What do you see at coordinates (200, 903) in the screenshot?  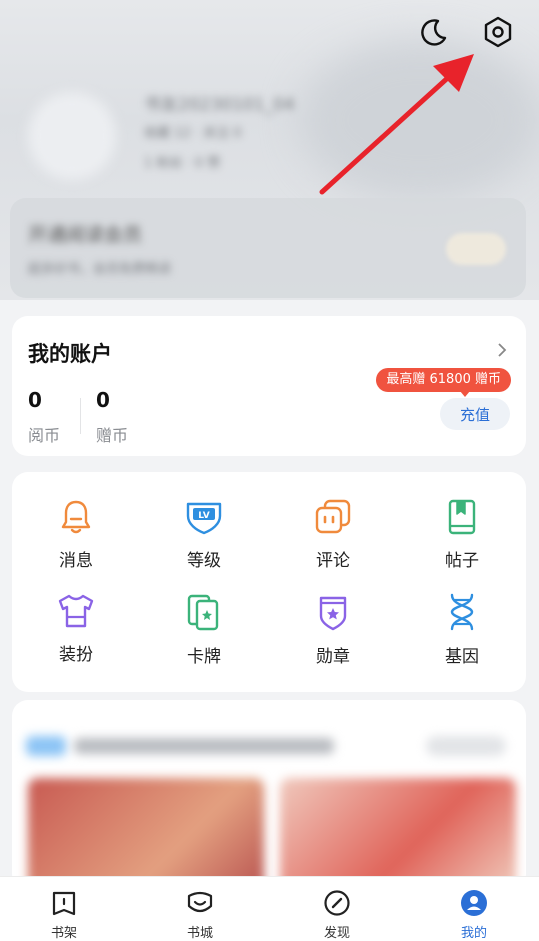 I see `bookstore-icon` at bounding box center [200, 903].